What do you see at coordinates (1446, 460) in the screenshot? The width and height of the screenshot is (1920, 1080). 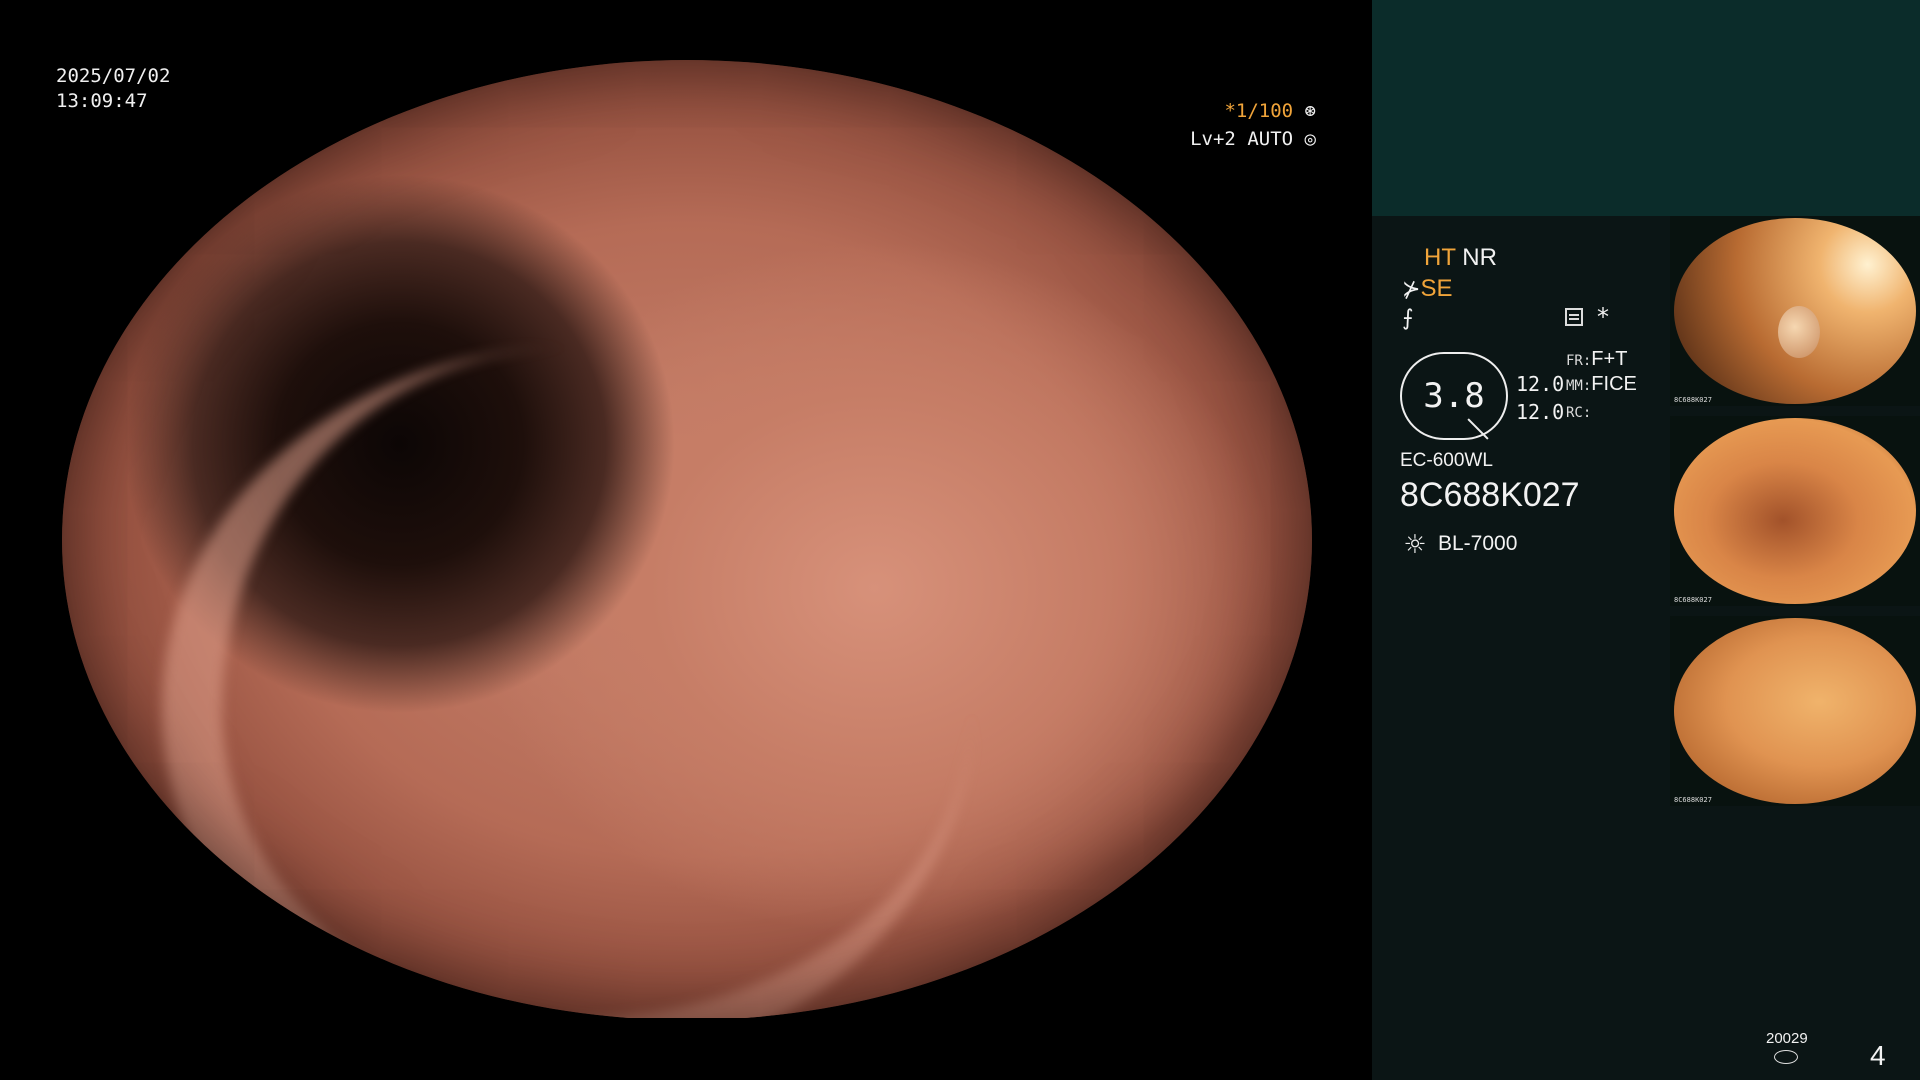 I see `scope-model: EC-600WL` at bounding box center [1446, 460].